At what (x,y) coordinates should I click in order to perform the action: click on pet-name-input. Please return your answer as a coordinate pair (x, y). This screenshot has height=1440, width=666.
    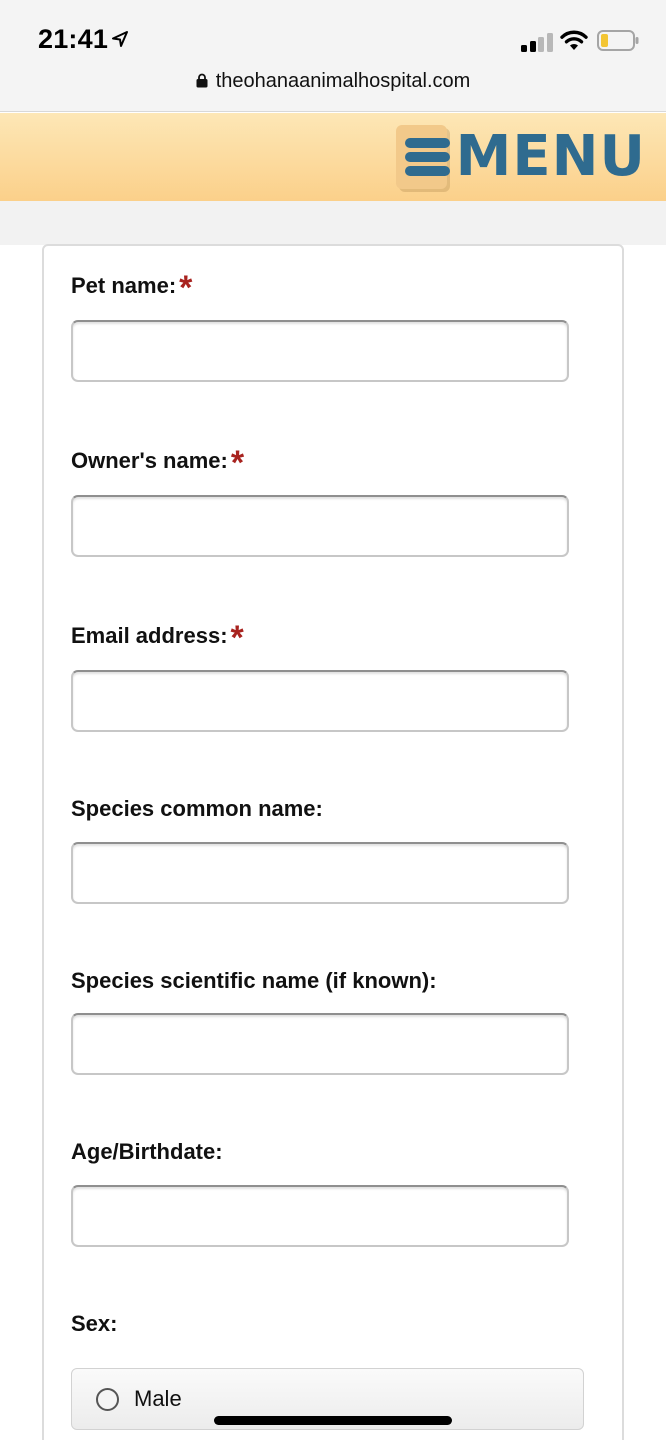
    Looking at the image, I should click on (320, 351).